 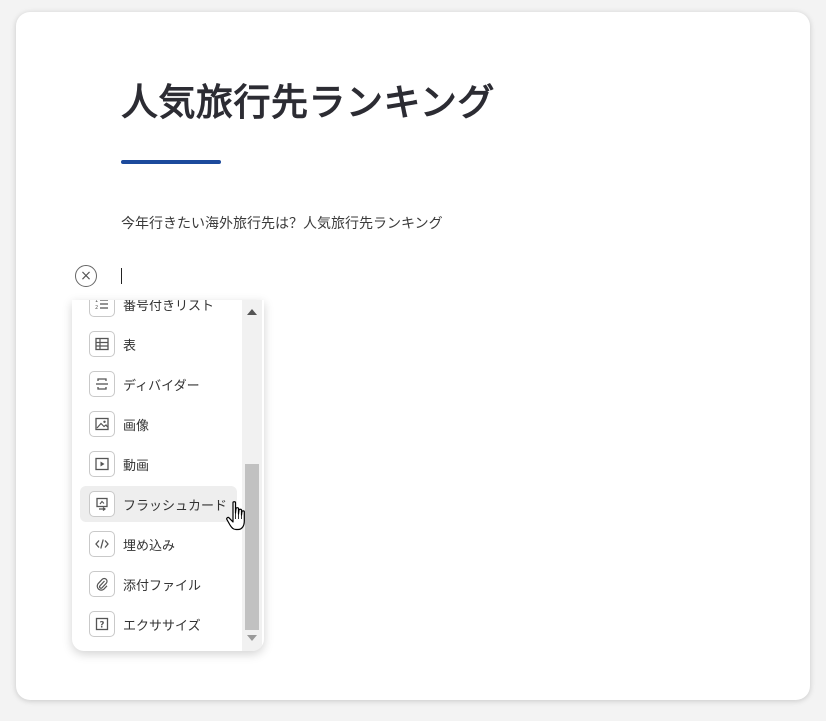 What do you see at coordinates (252, 312) in the screenshot?
I see `scroll-up-arrow-icon` at bounding box center [252, 312].